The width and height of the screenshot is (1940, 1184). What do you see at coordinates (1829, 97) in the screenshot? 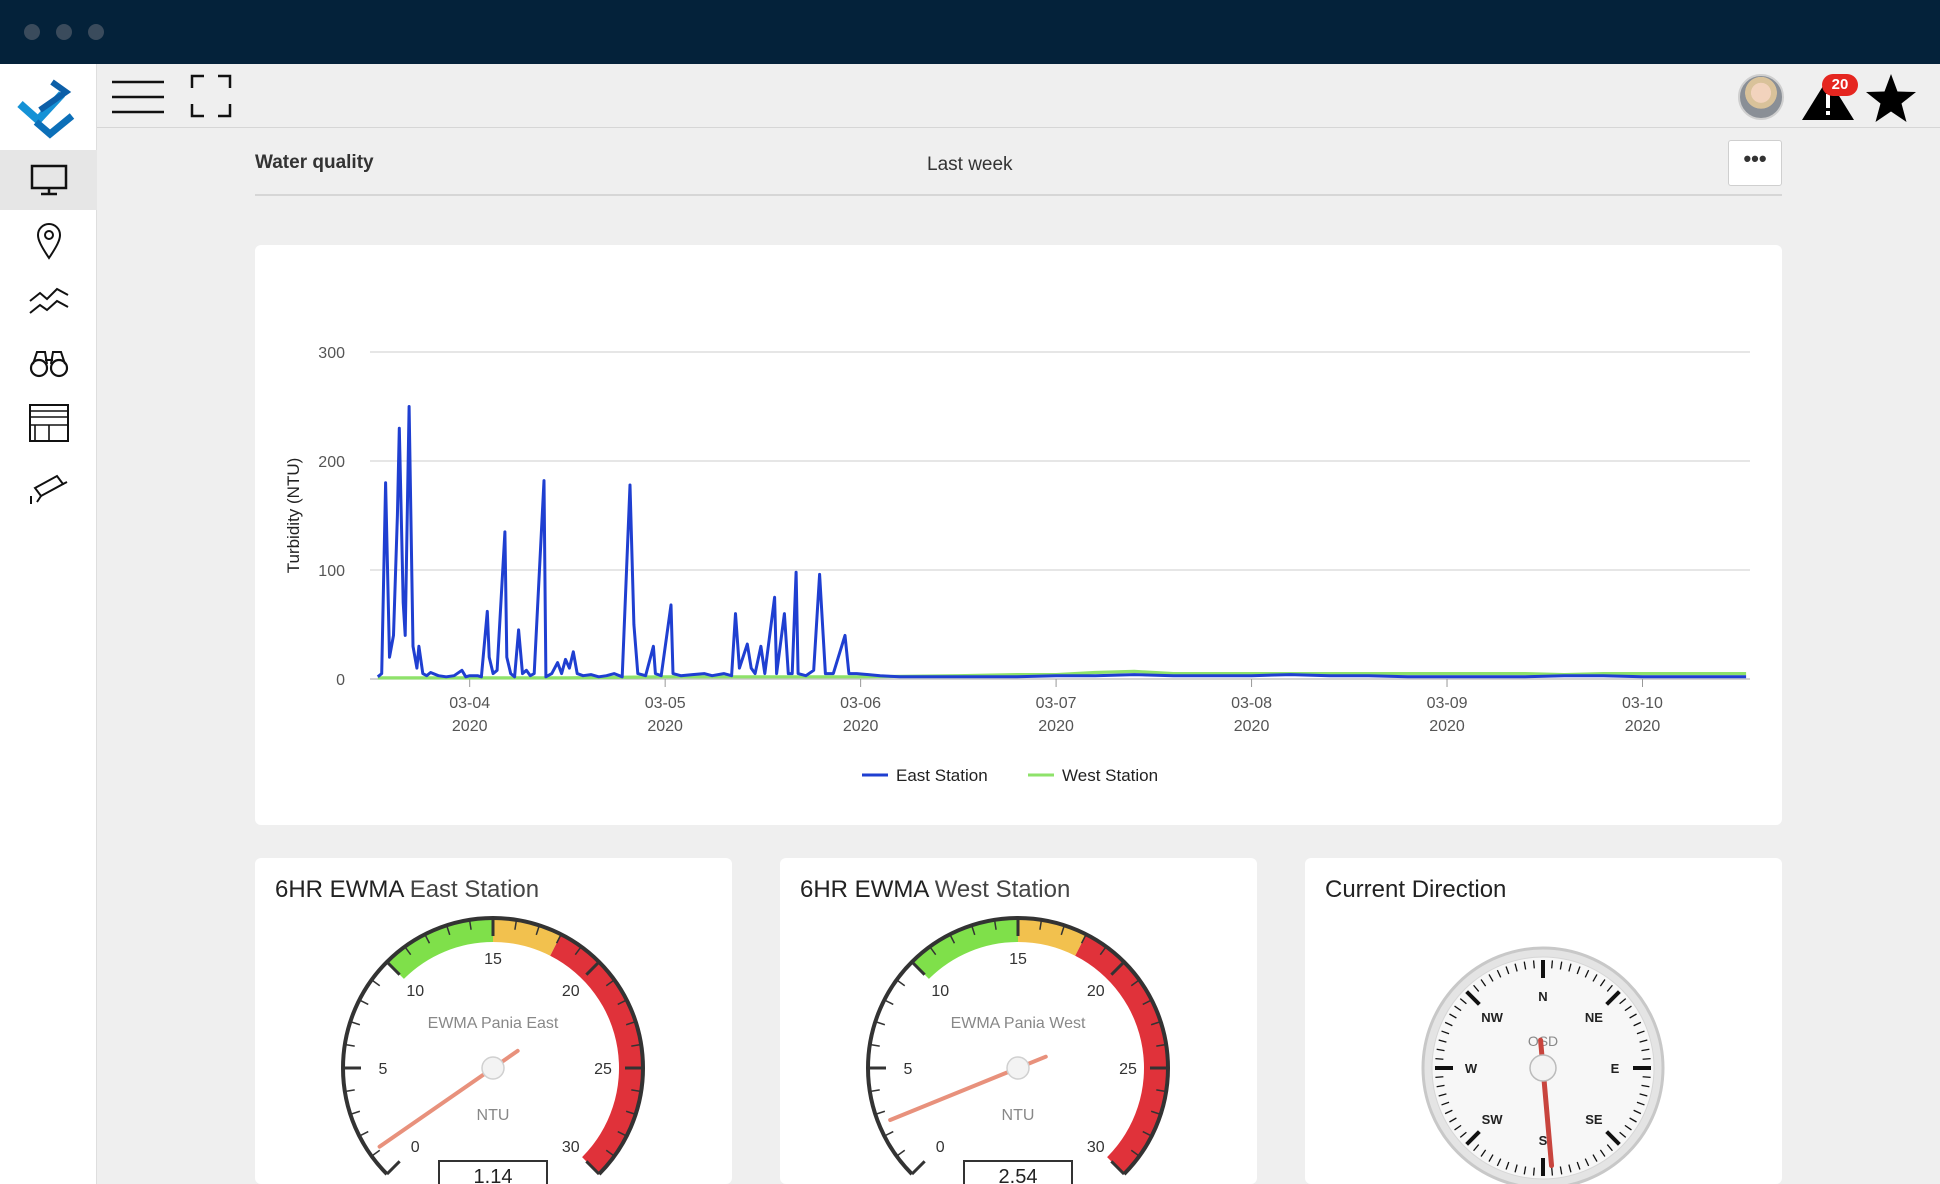
I see `alert-warning-icon: 20` at bounding box center [1829, 97].